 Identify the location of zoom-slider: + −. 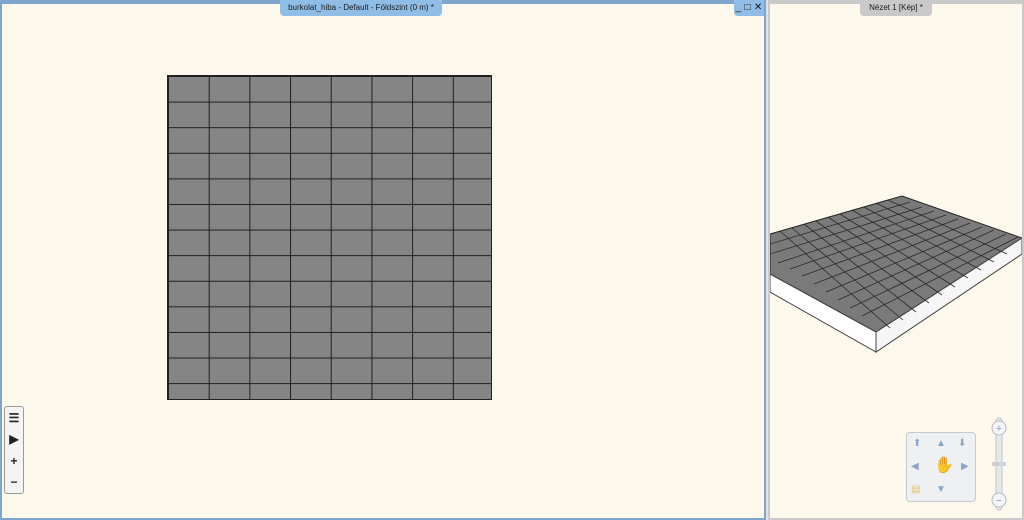
(999, 464).